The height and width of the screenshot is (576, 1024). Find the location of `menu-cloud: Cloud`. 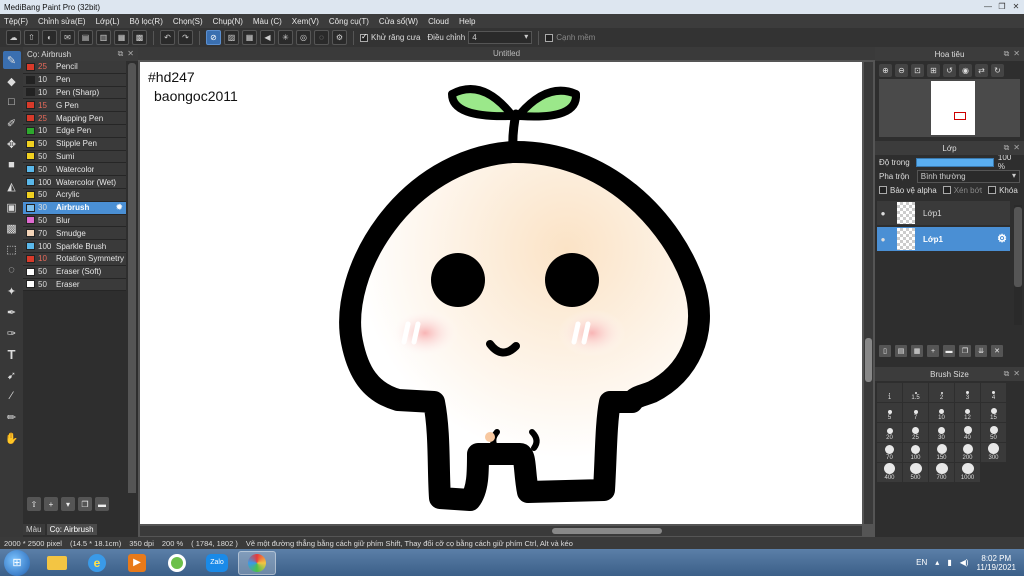

menu-cloud: Cloud is located at coordinates (438, 21).